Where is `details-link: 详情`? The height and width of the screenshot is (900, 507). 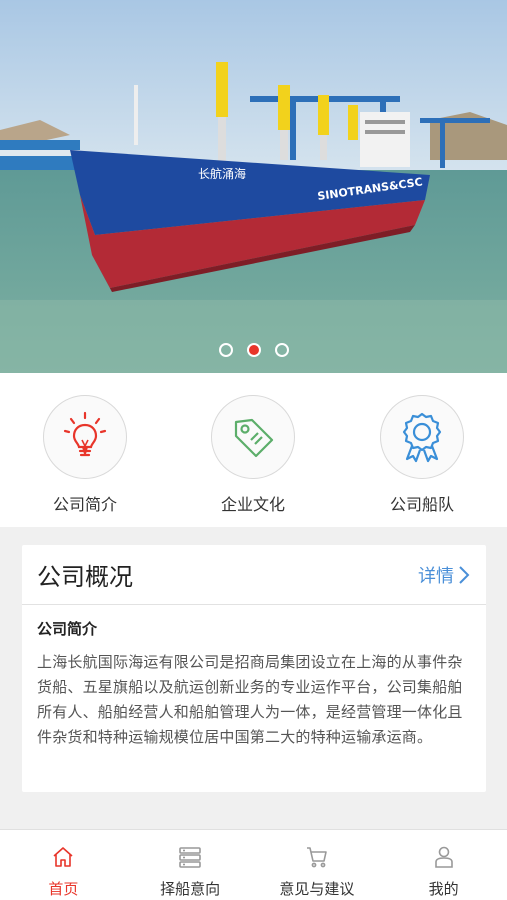
details-link: 详情 is located at coordinates (444, 575).